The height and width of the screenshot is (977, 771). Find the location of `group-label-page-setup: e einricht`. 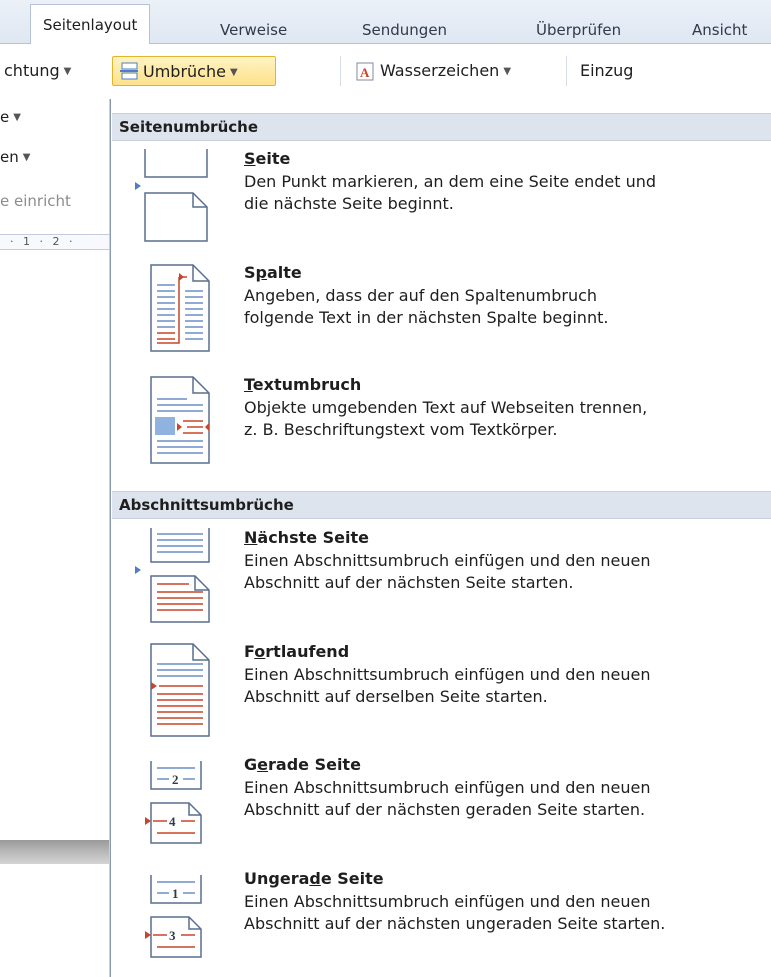

group-label-page-setup: e einricht is located at coordinates (35, 201).